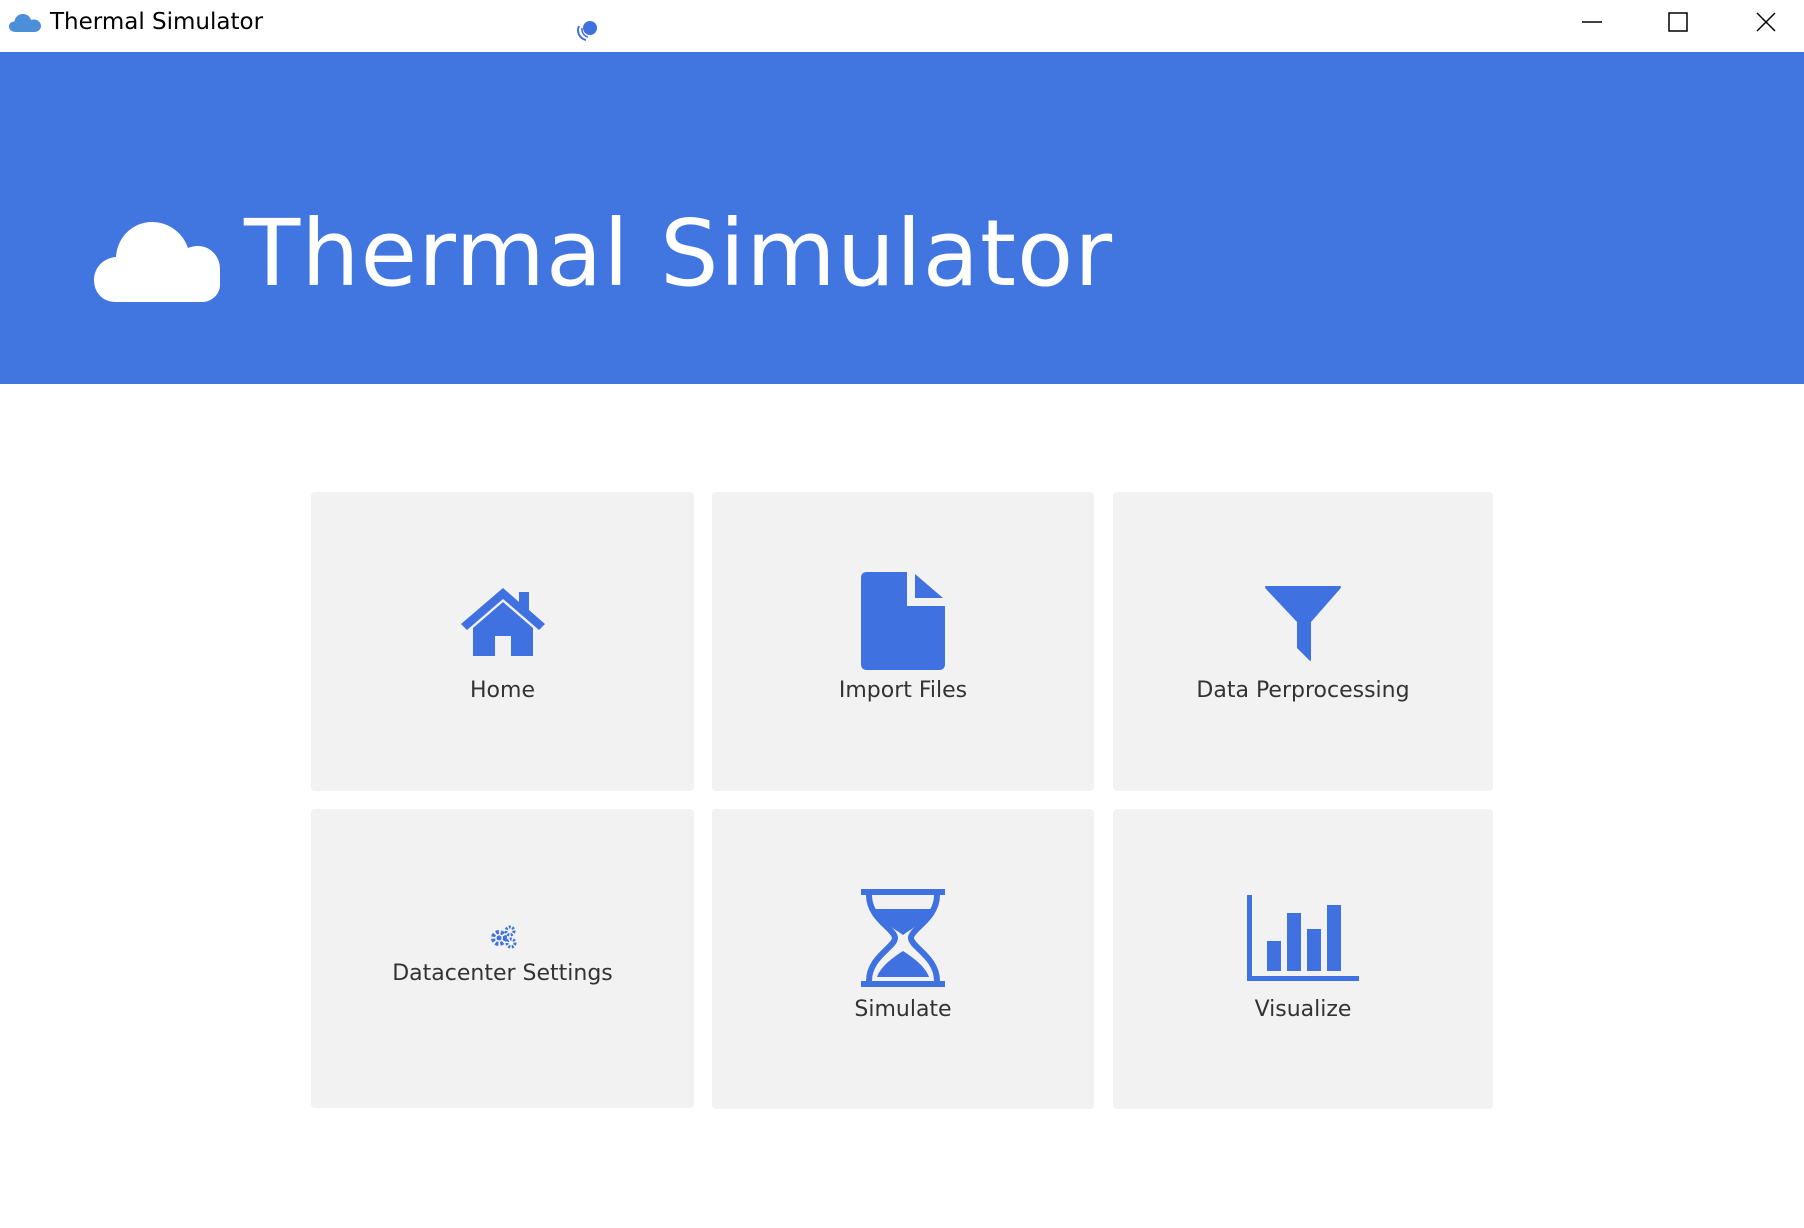 This screenshot has width=1804, height=1228. What do you see at coordinates (1303, 623) in the screenshot?
I see `filter-icon` at bounding box center [1303, 623].